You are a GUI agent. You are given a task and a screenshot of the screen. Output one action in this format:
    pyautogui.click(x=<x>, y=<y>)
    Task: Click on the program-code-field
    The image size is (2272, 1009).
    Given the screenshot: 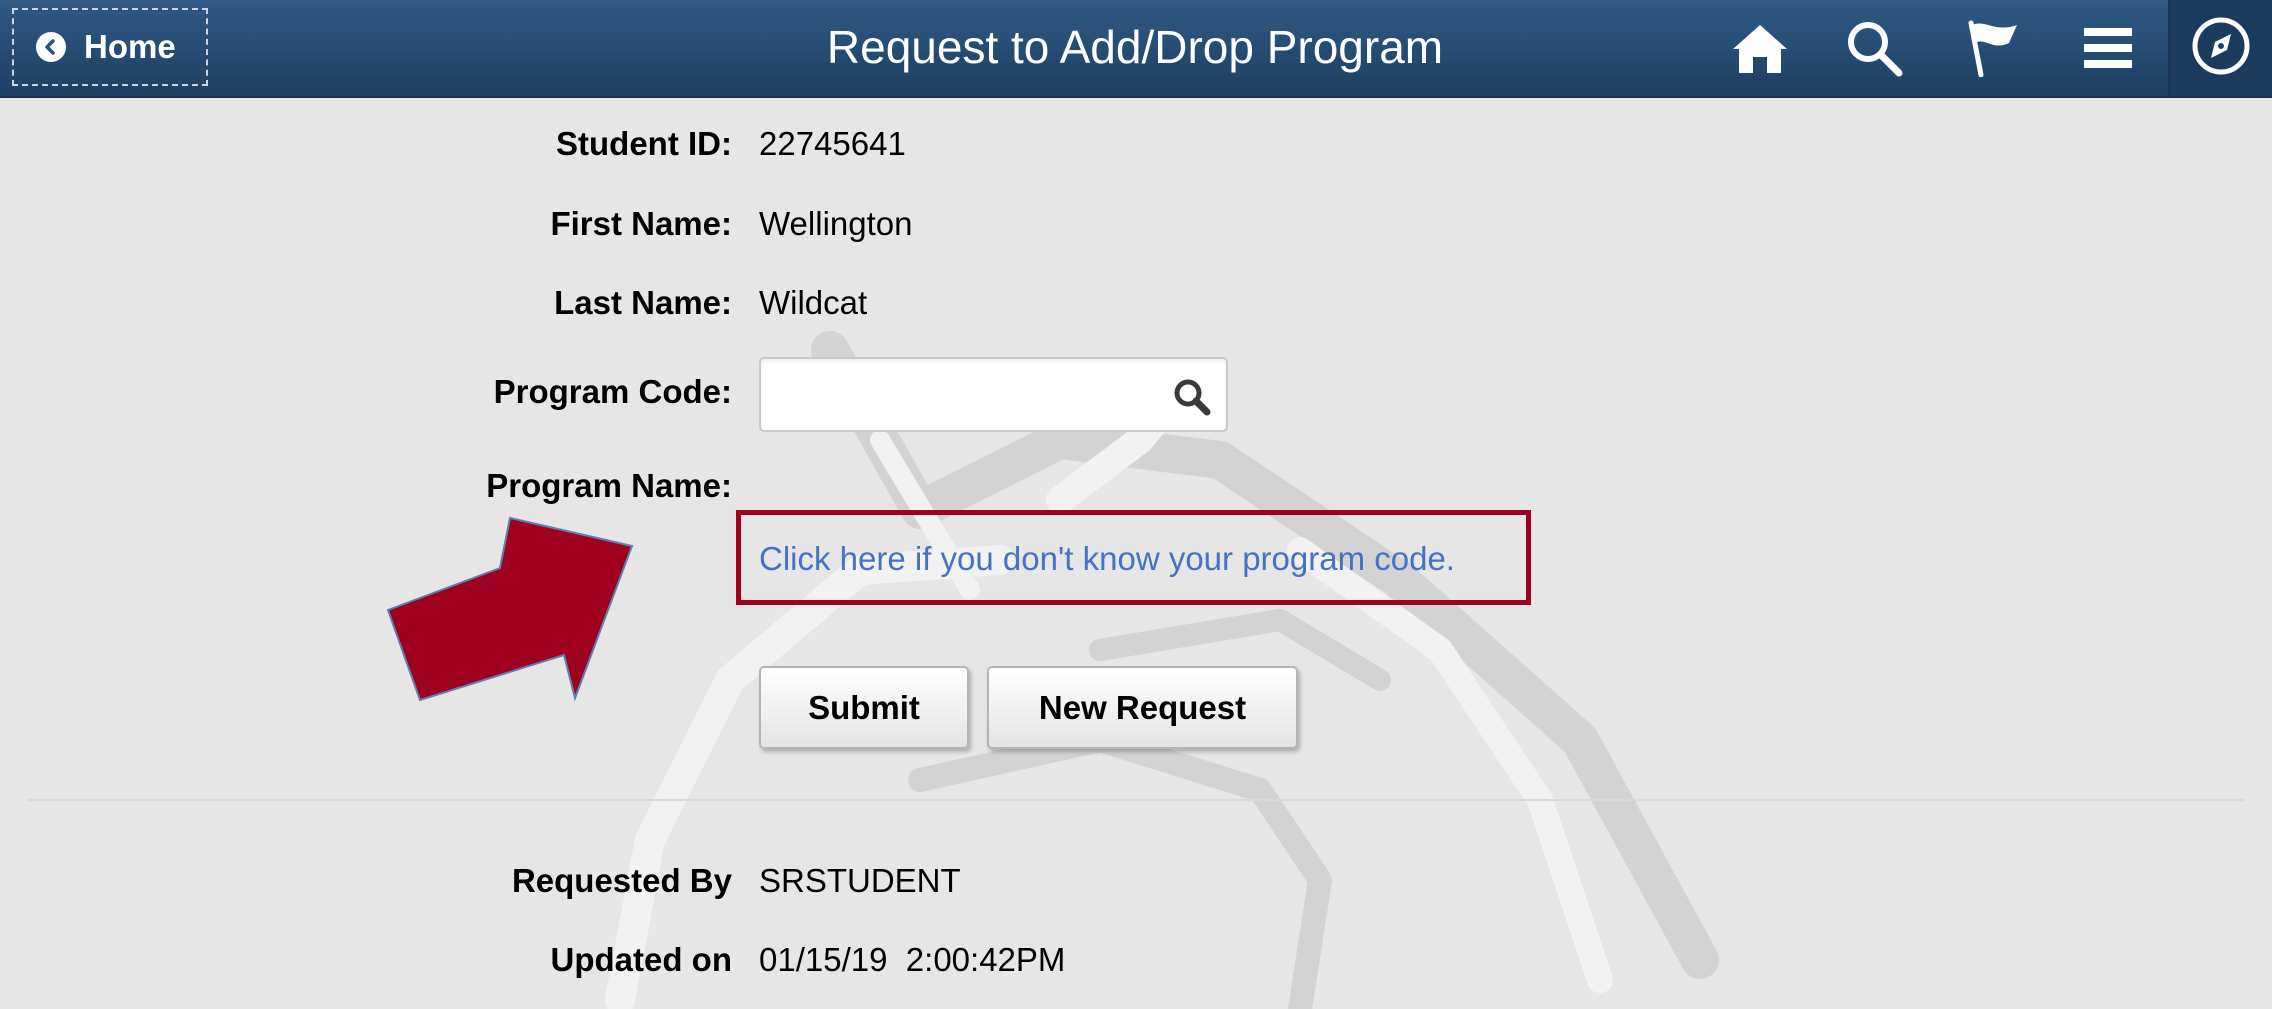 What is the action you would take?
    pyautogui.click(x=993, y=394)
    